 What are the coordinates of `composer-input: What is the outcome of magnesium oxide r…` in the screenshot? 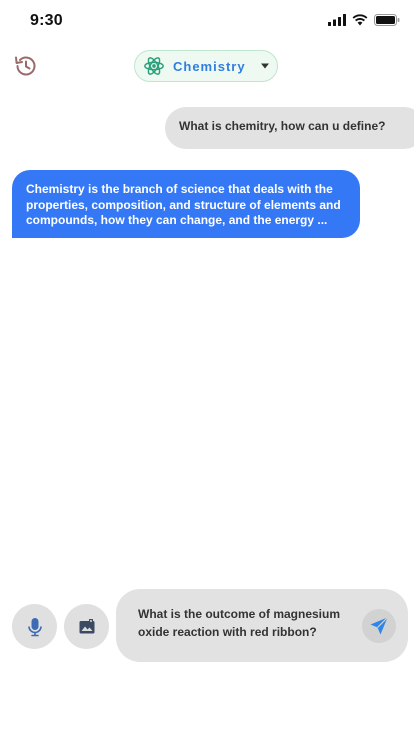 It's located at (248, 623).